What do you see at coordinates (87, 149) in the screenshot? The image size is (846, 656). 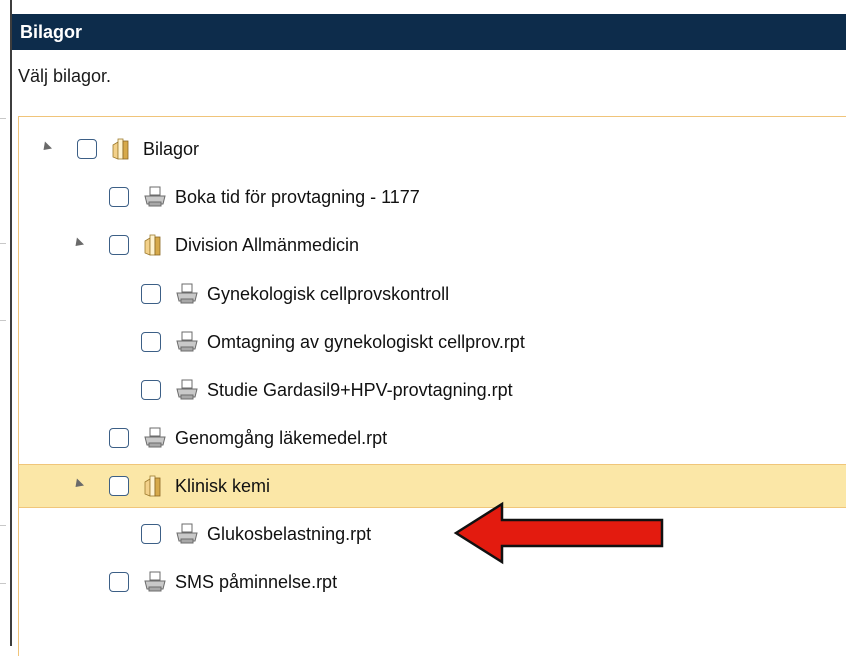 I see `checkbox-bilagor` at bounding box center [87, 149].